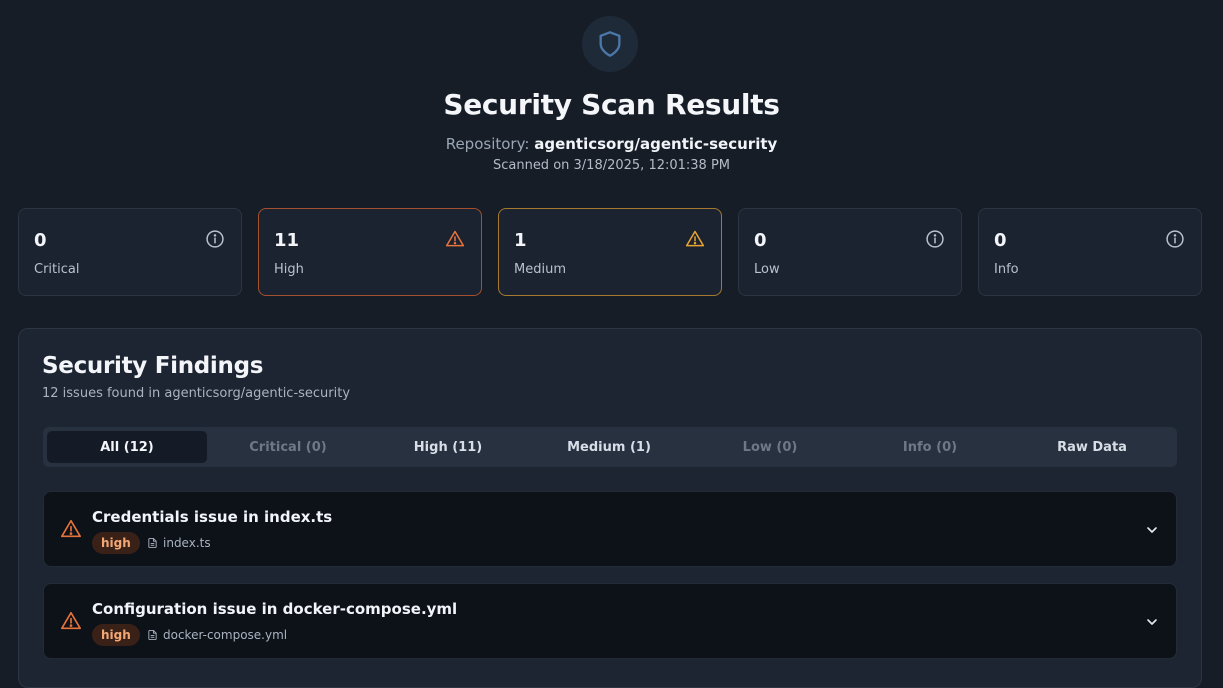  What do you see at coordinates (770, 447) in the screenshot?
I see `tab-low: Low (0)` at bounding box center [770, 447].